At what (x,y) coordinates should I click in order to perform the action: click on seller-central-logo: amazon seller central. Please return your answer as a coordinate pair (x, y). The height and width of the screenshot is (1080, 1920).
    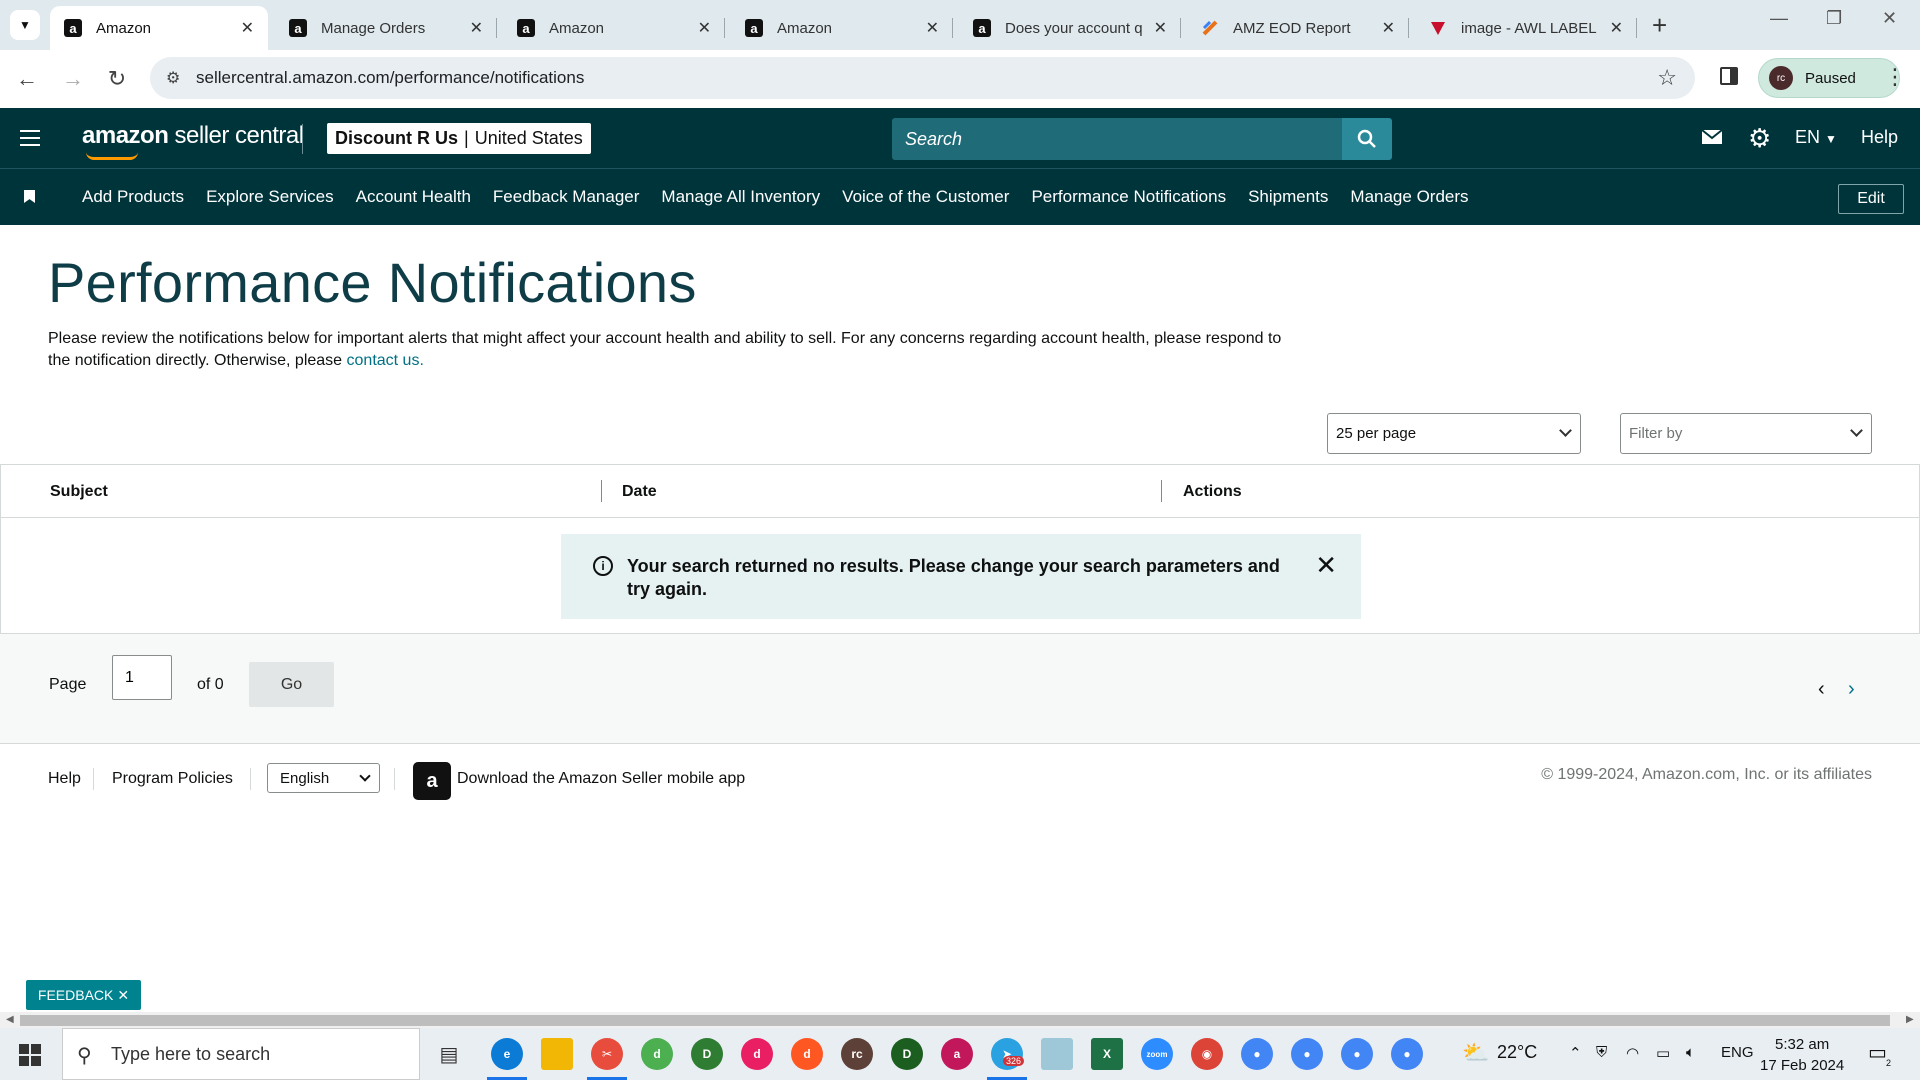
    Looking at the image, I should click on (193, 141).